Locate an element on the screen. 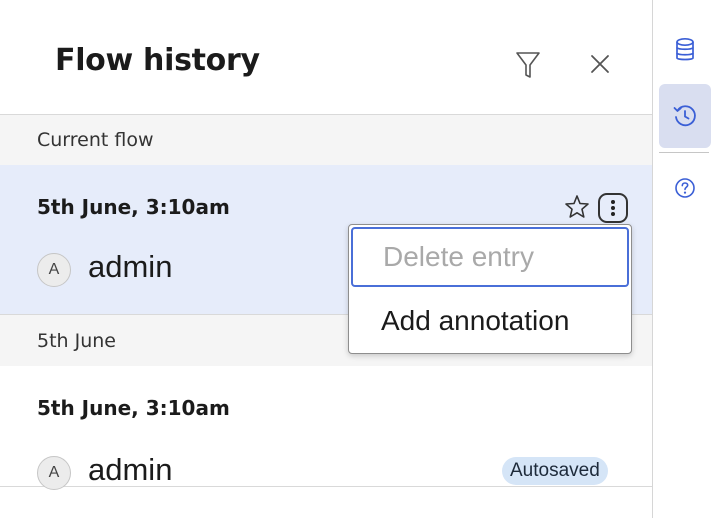  delete-entry-menu-item: Delete entry is located at coordinates (490, 257).